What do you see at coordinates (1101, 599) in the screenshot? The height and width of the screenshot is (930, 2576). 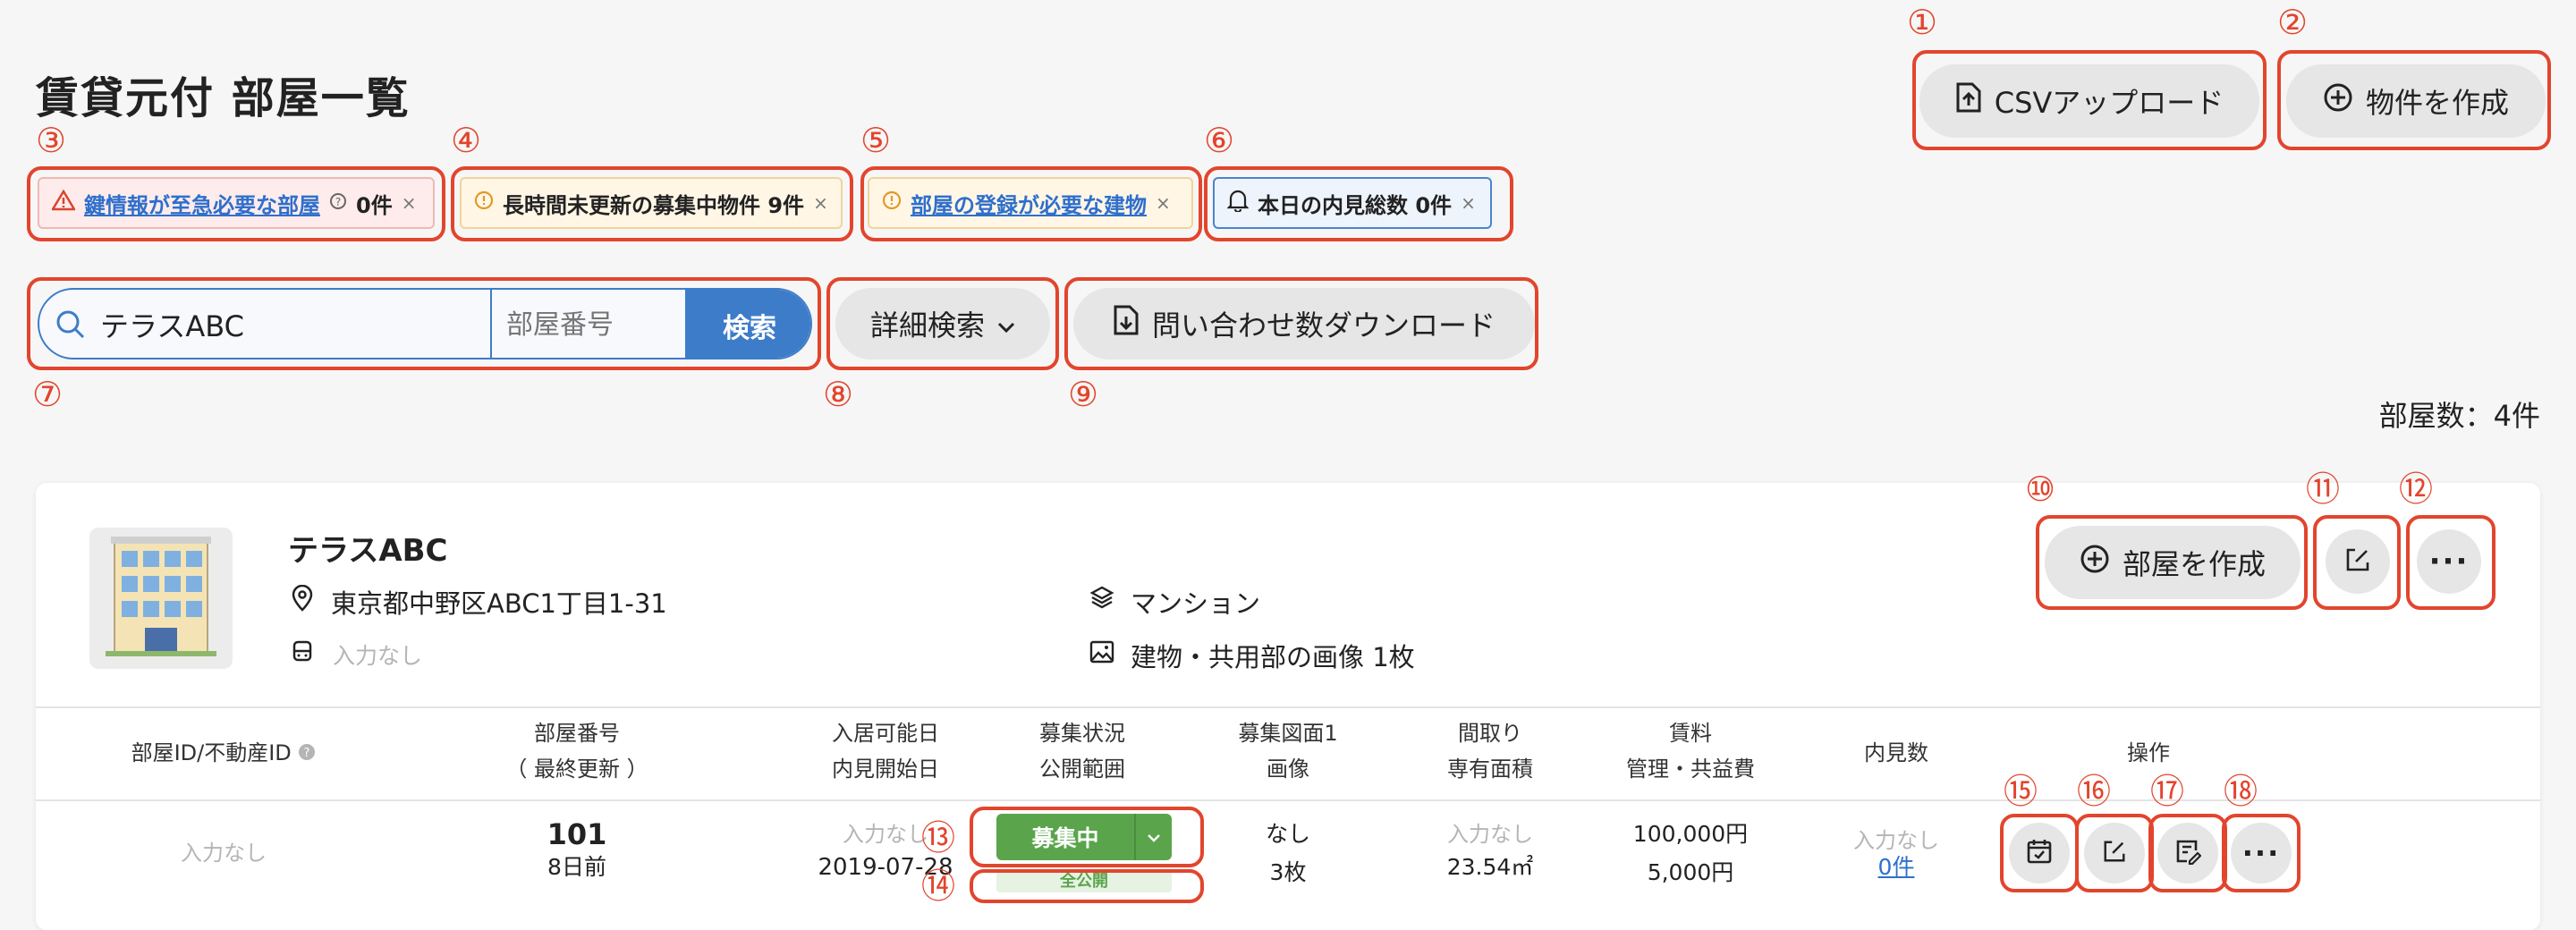 I see `layers-icon` at bounding box center [1101, 599].